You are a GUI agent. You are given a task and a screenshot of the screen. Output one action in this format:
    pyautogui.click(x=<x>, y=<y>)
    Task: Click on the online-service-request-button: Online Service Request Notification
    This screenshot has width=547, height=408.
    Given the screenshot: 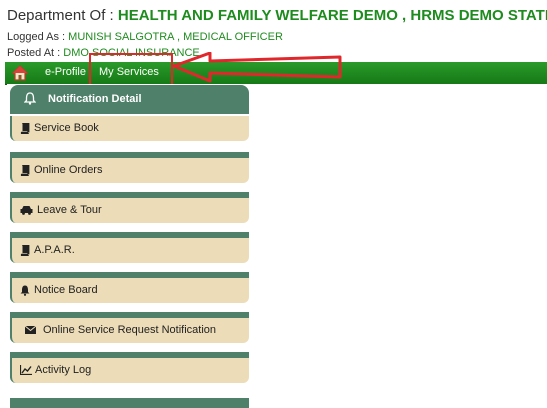 What is the action you would take?
    pyautogui.click(x=129, y=330)
    